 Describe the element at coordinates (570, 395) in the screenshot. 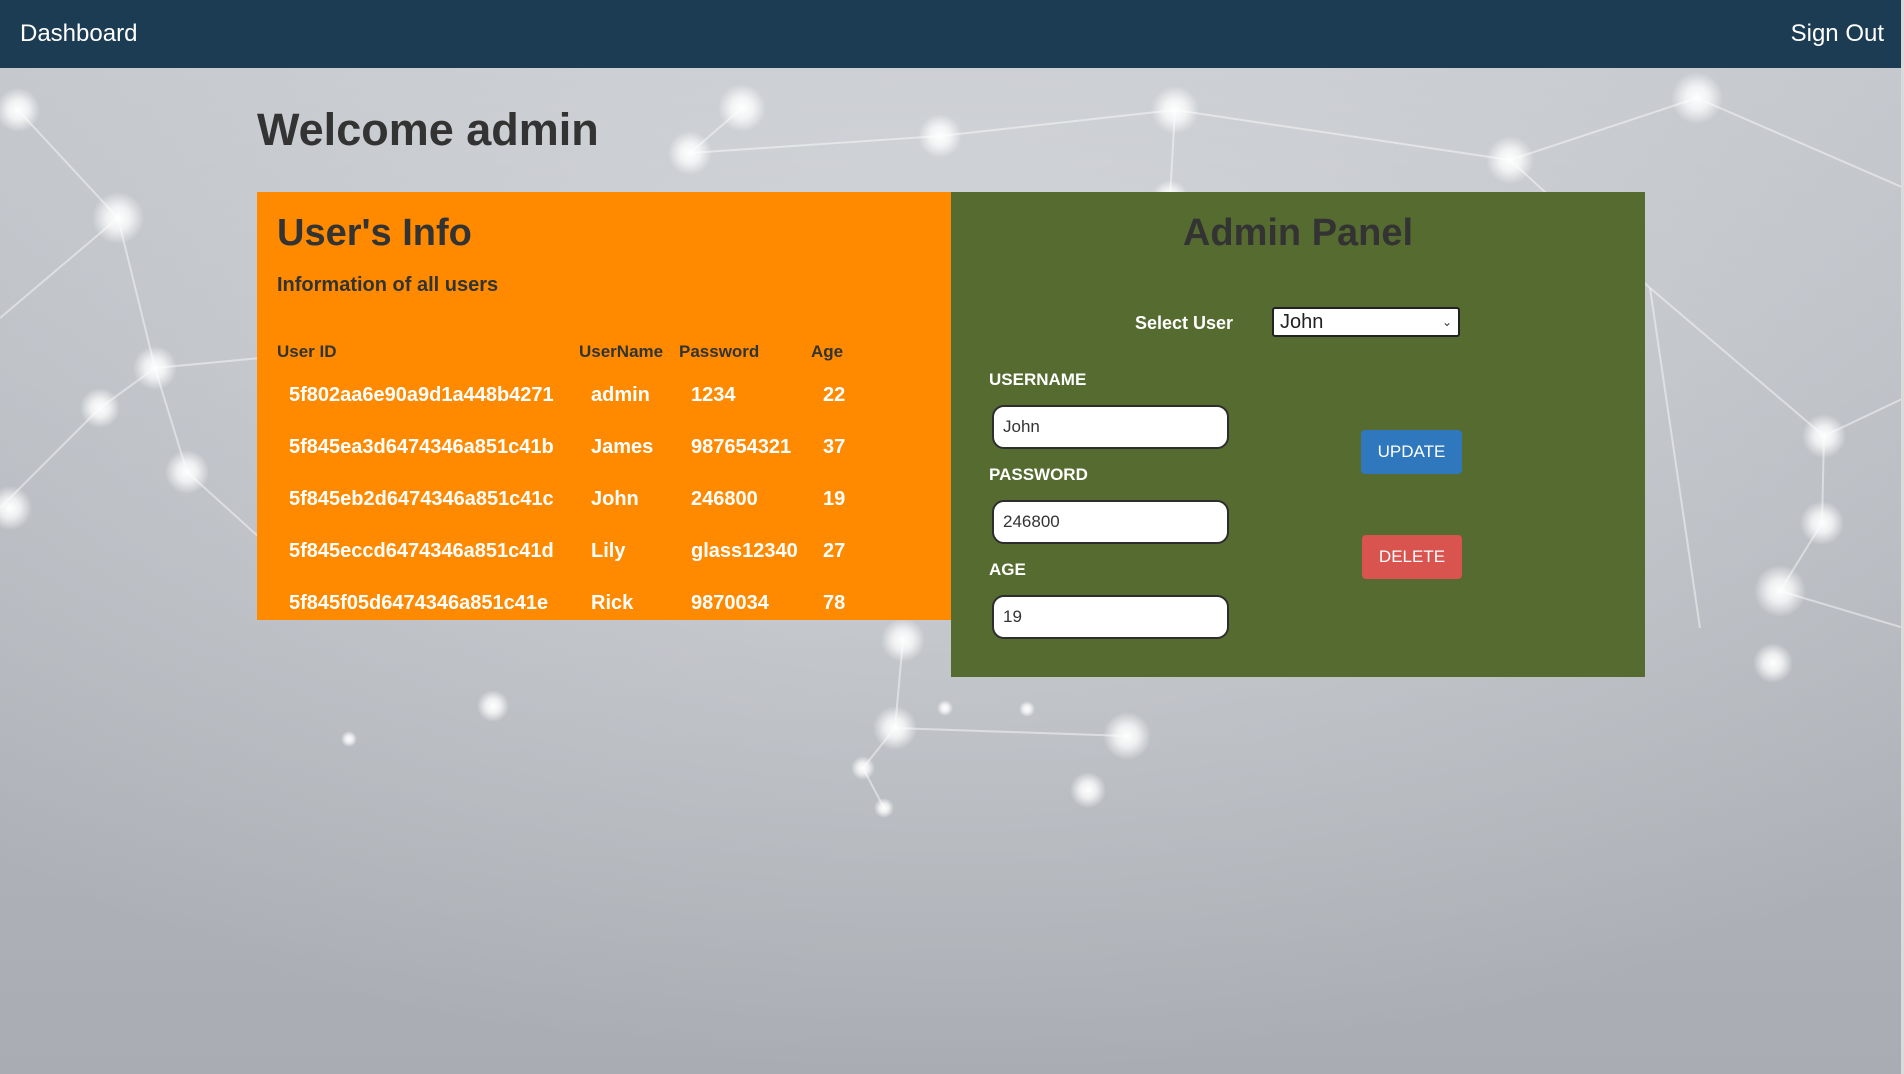

I see `table-row: 5f802aa6e90a9d1a448b4271 admin 1234 22` at that location.